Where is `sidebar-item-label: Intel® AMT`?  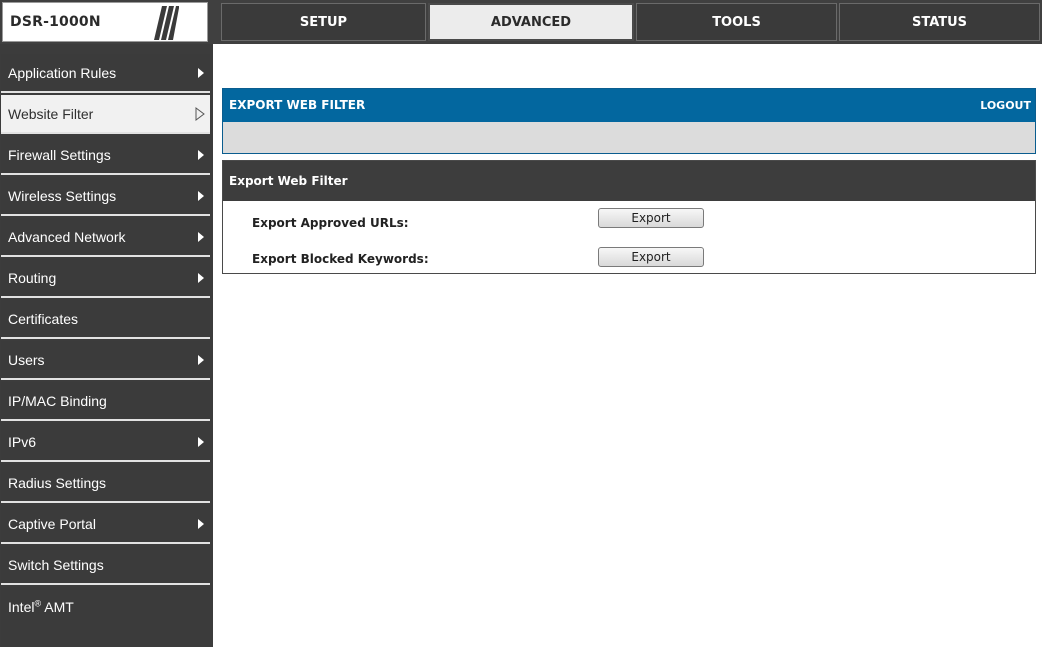
sidebar-item-label: Intel® AMT is located at coordinates (41, 606).